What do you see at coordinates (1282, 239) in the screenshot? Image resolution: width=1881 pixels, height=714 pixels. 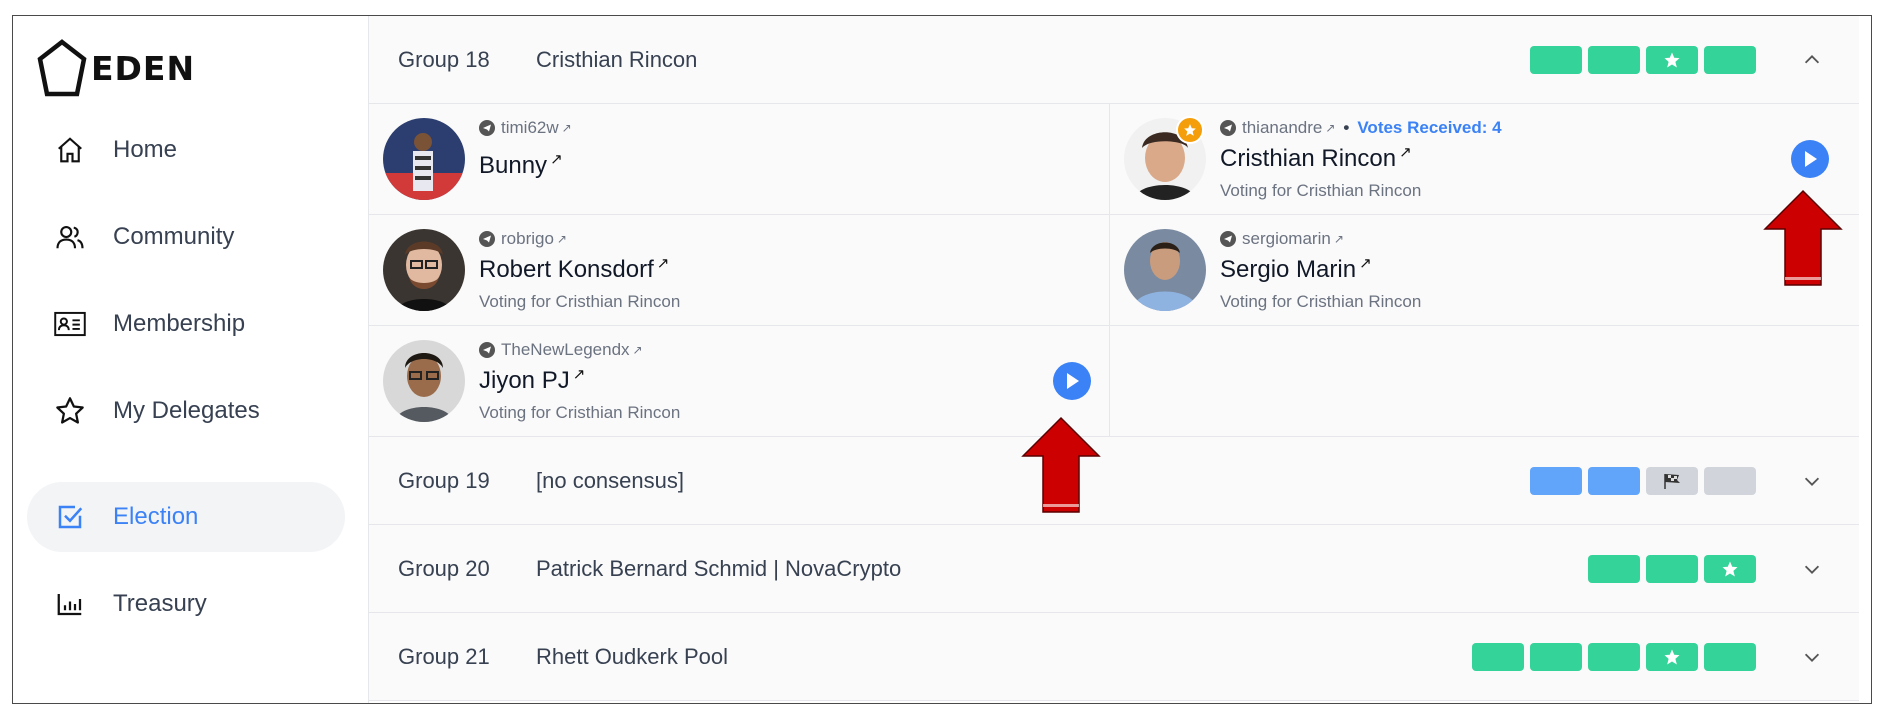 I see `telegram-handle: sergiomarin ↗` at bounding box center [1282, 239].